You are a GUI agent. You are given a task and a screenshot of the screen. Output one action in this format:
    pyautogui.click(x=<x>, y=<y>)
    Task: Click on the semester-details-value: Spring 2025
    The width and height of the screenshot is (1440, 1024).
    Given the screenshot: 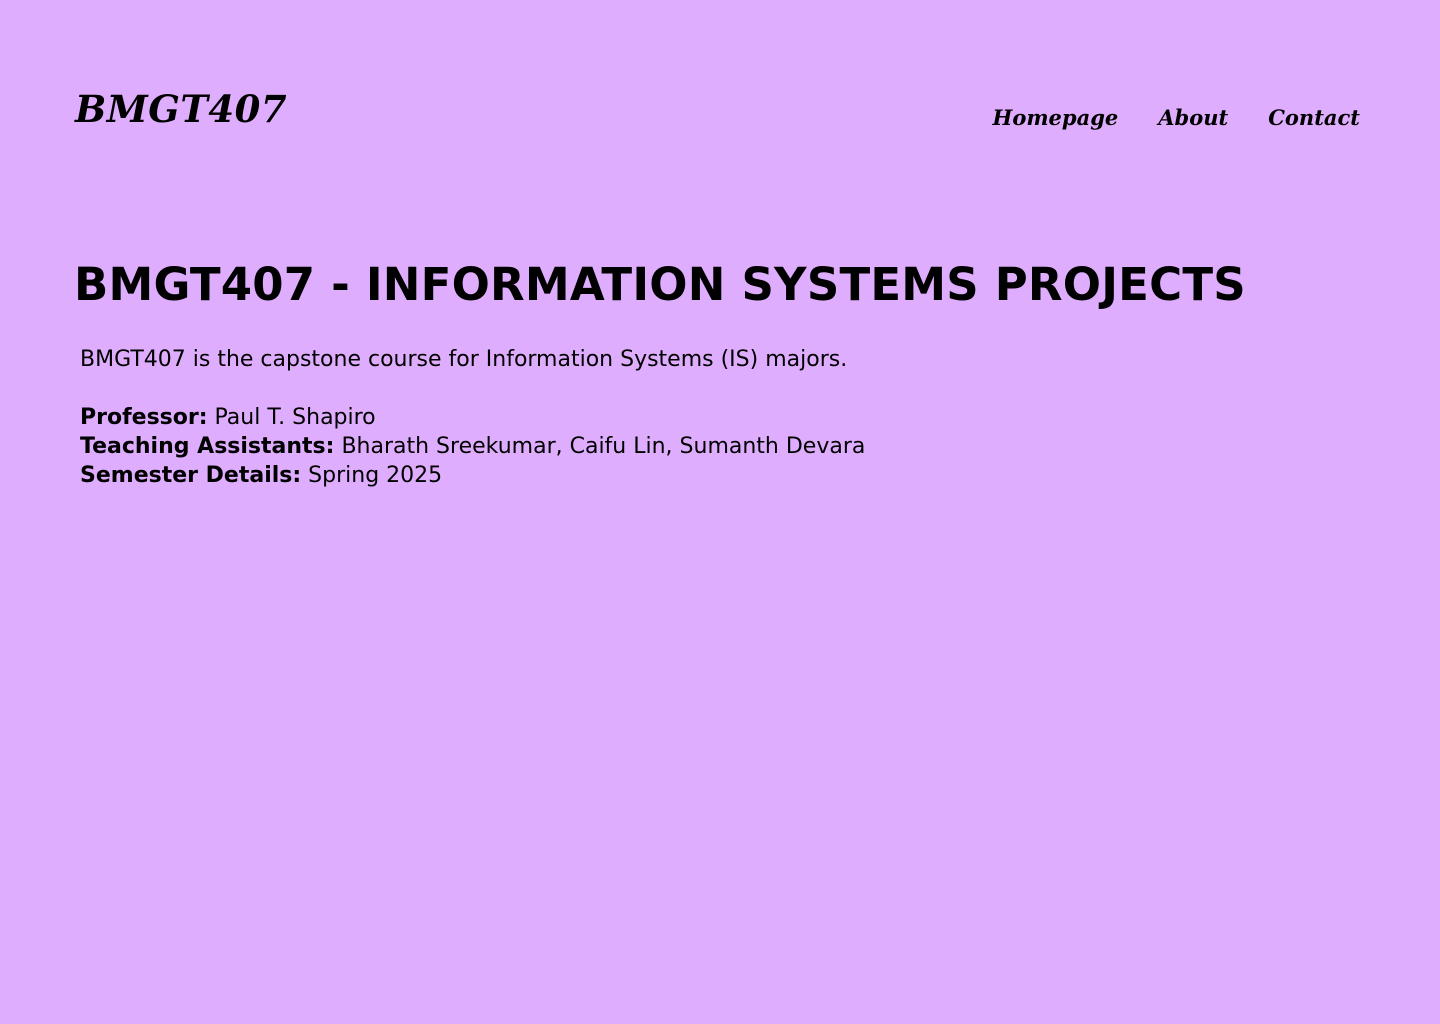 What is the action you would take?
    pyautogui.click(x=375, y=475)
    